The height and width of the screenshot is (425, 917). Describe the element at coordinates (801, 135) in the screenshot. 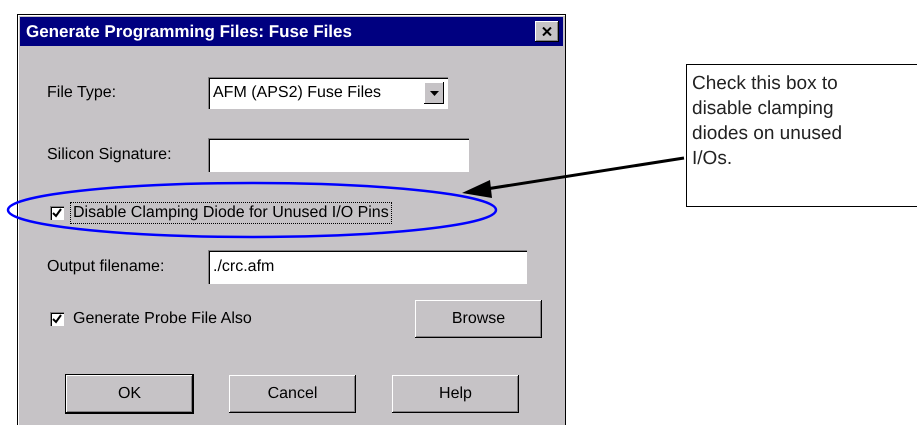

I see `callout-box: Check this box to disable clamping diodes on unused I/Os.` at that location.